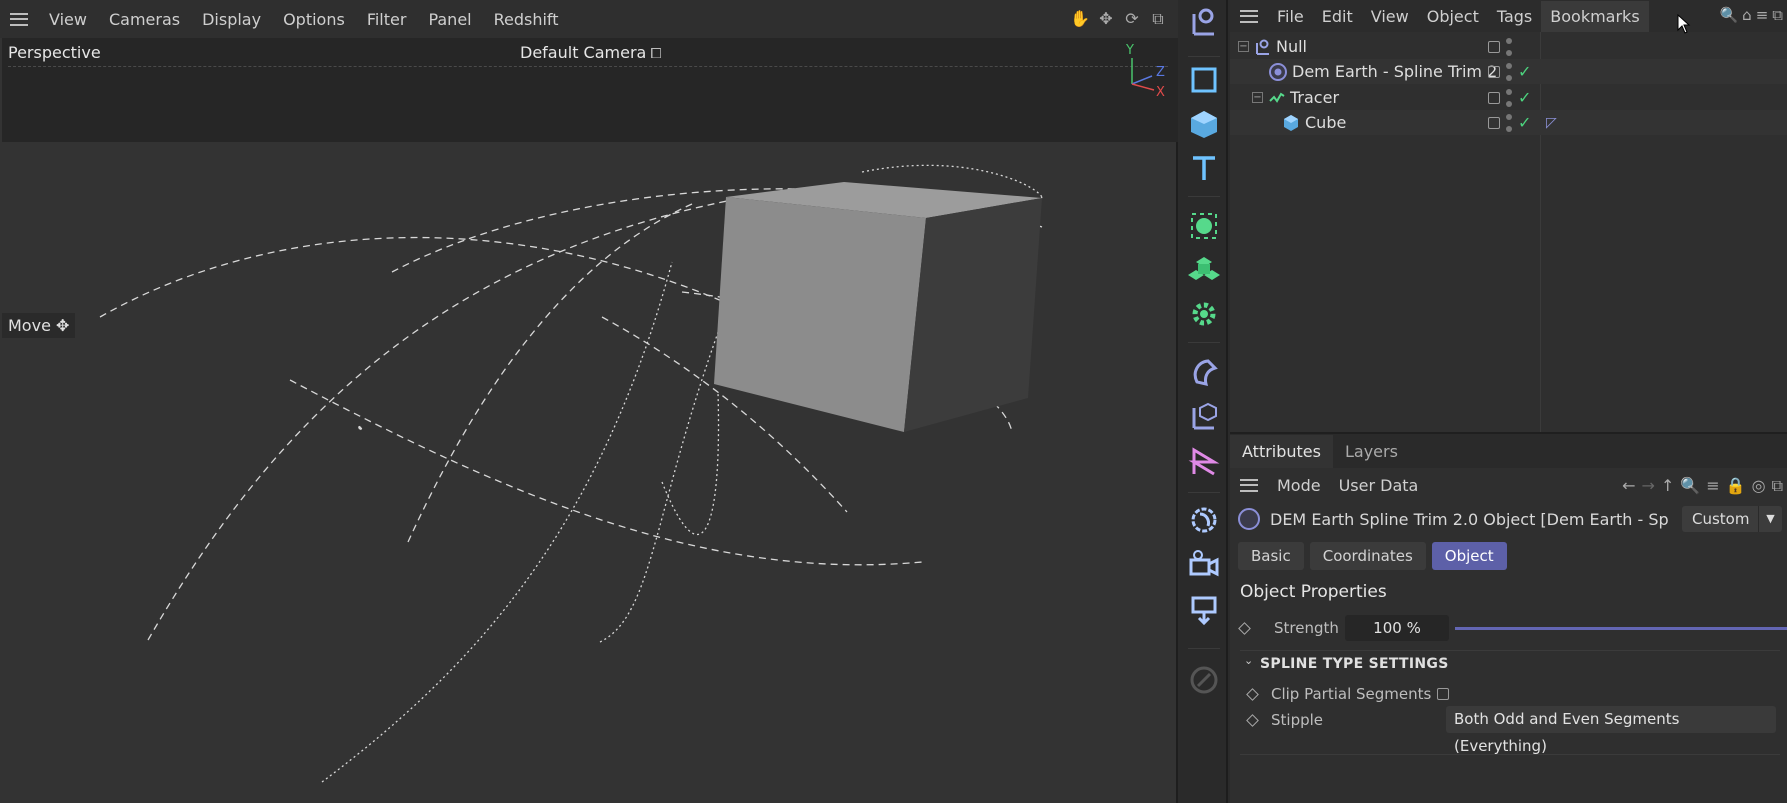 Image resolution: width=1787 pixels, height=803 pixels. I want to click on dem-earth-icon, so click(1249, 519).